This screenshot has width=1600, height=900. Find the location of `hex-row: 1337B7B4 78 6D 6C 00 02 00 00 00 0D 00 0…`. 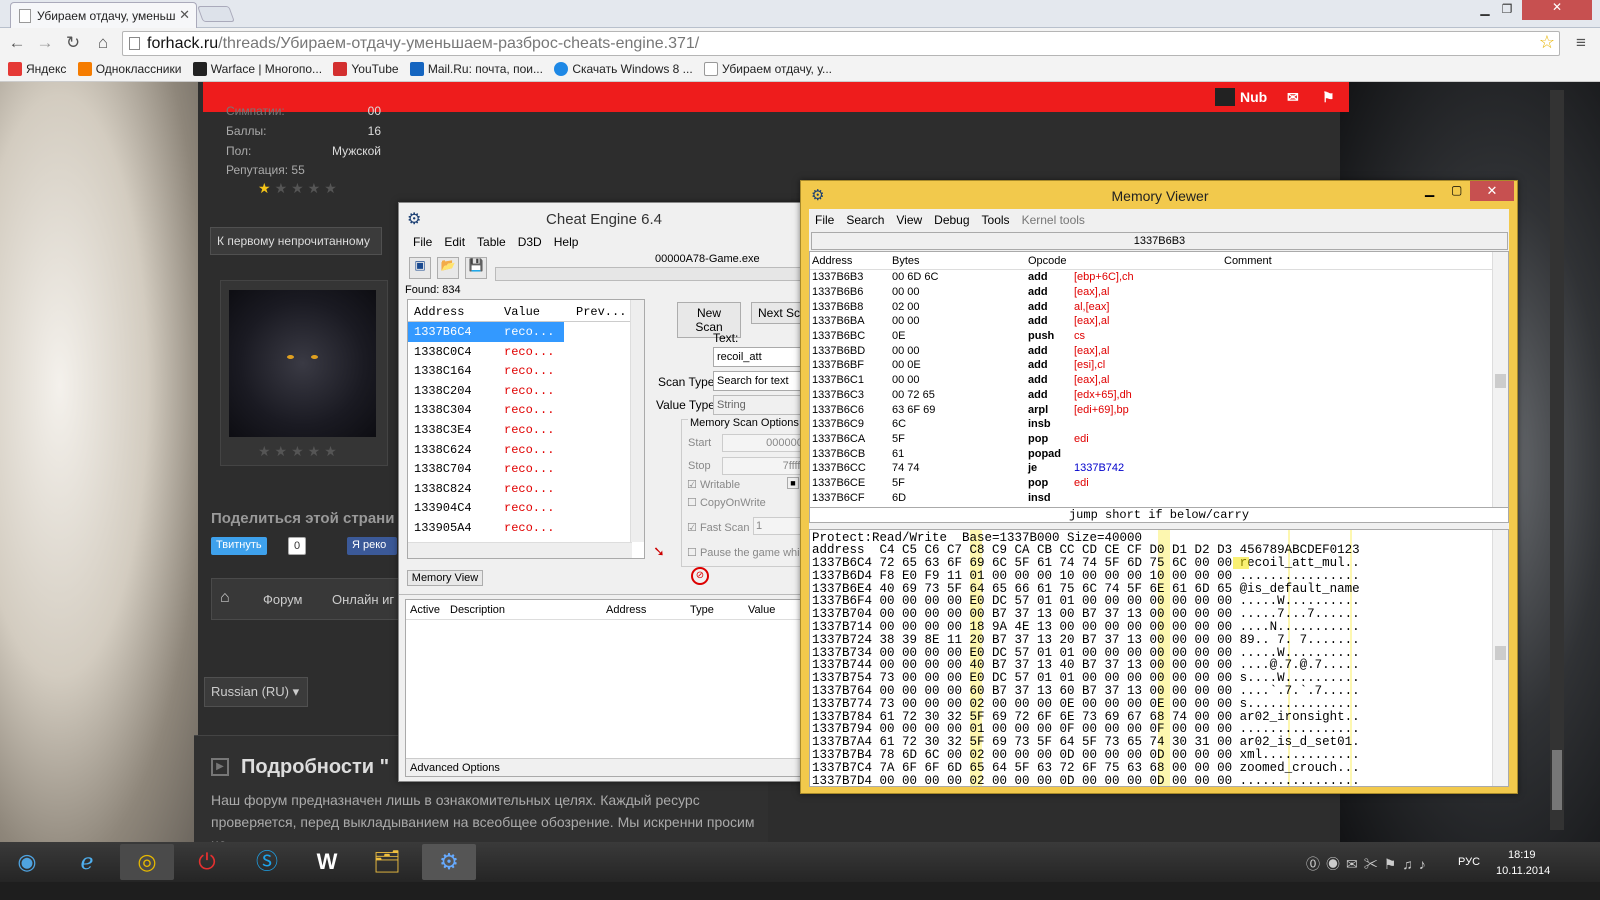

hex-row: 1337B7B4 78 6D 6C 00 02 00 00 00 0D 00 0… is located at coordinates (1086, 755).